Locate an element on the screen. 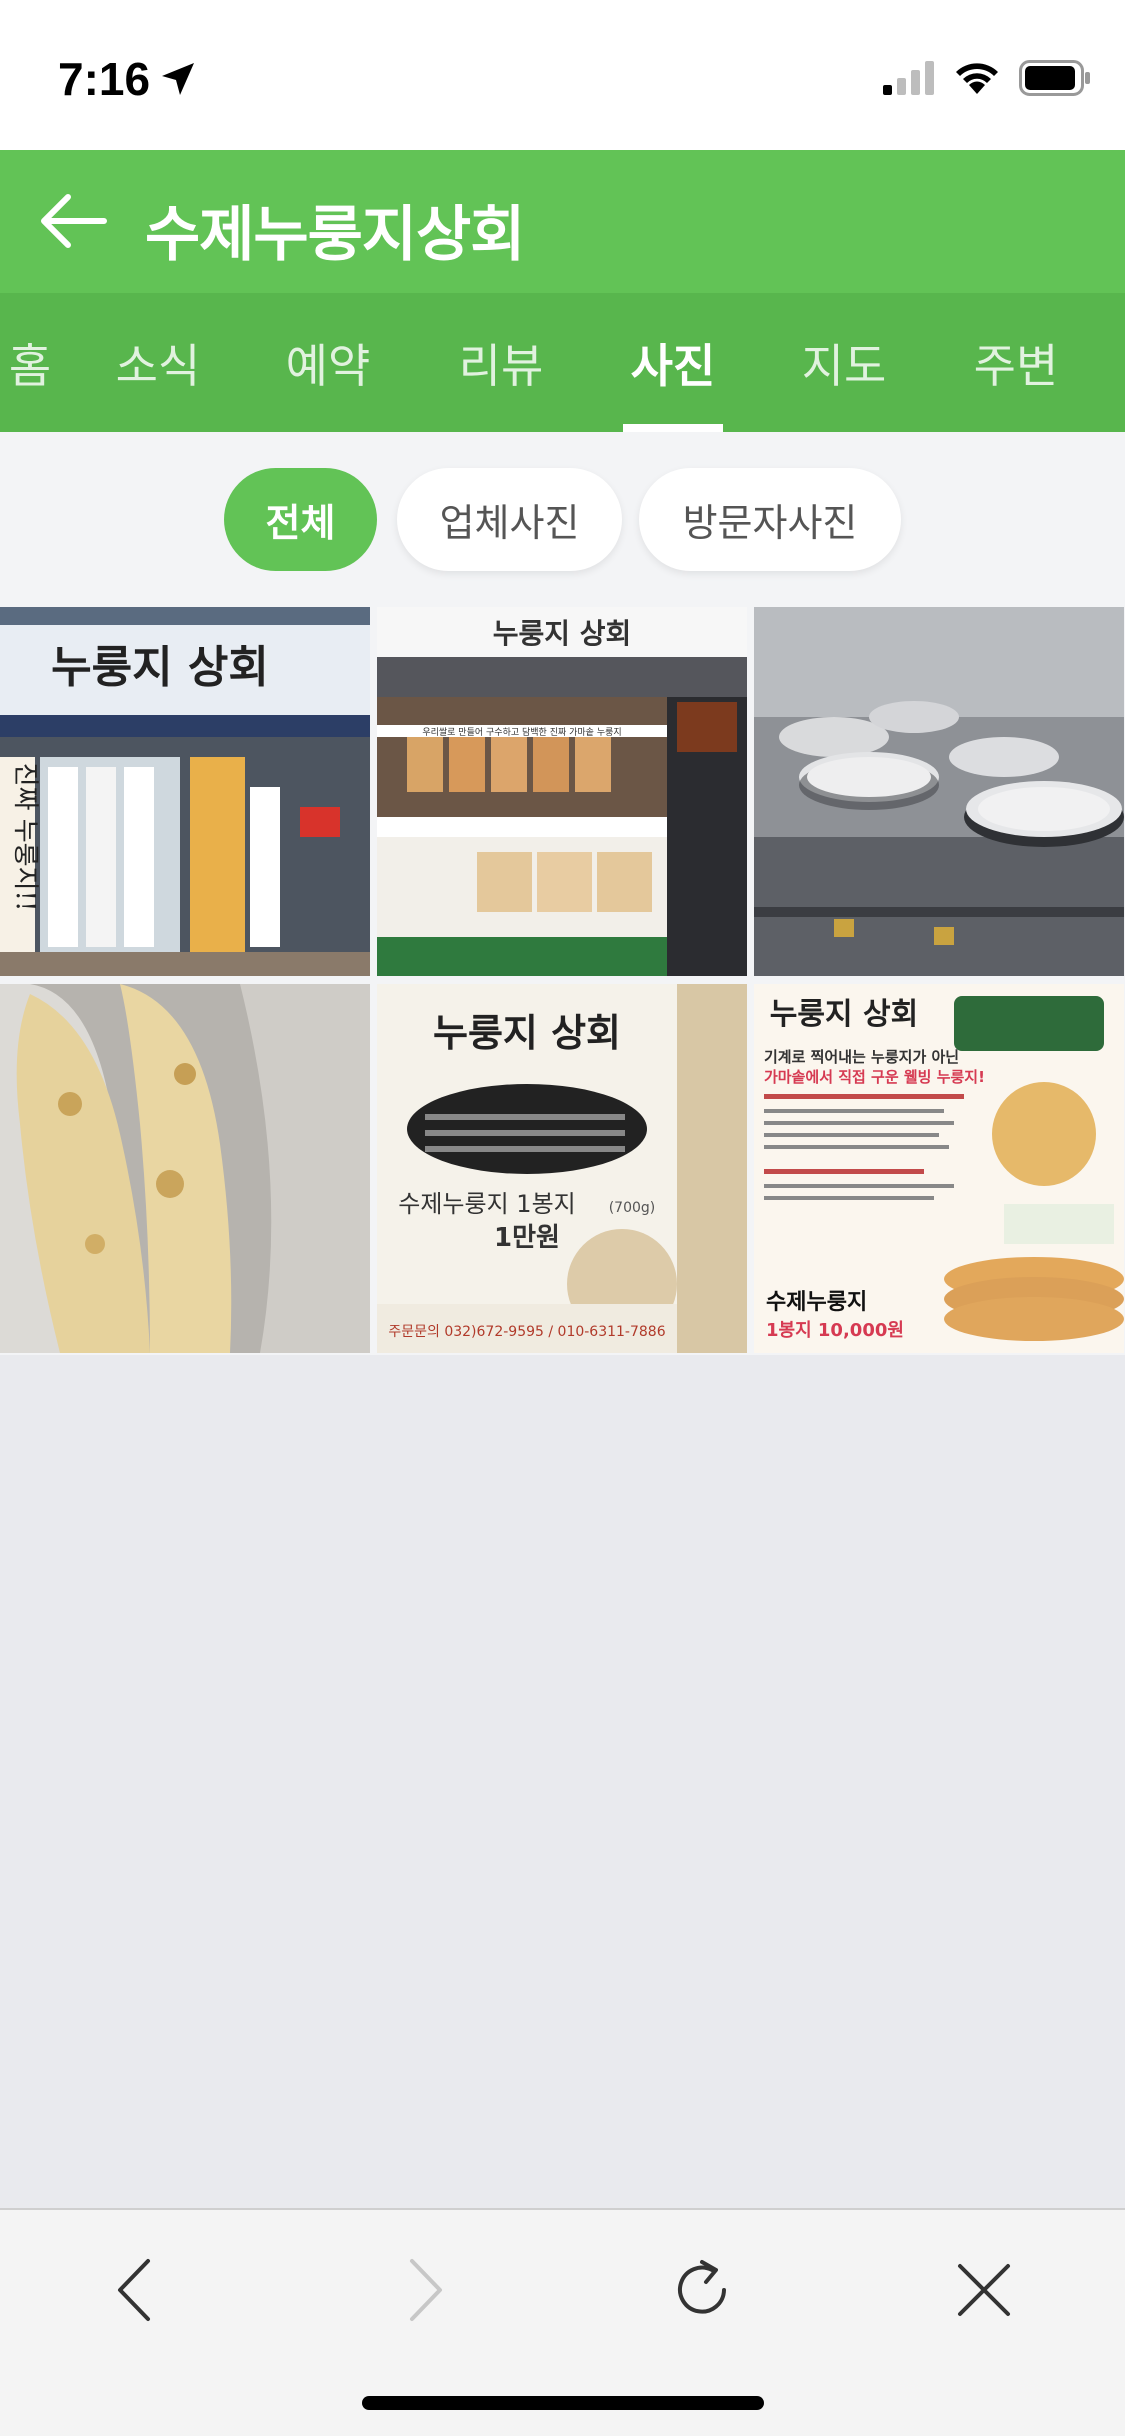  label-phone-text: 주문문의 032)672-9595 / 010-6311-7886 is located at coordinates (526, 1332).